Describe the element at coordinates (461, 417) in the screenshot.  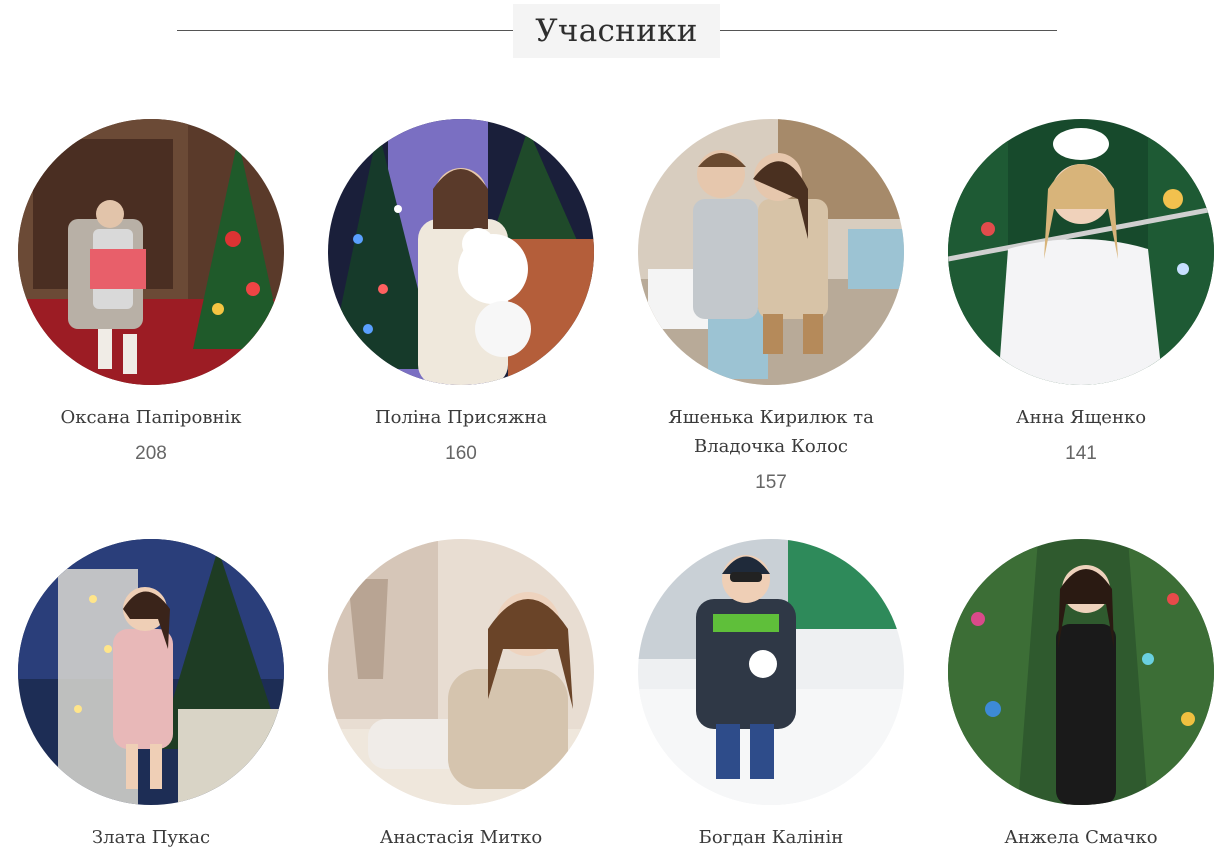
I see `participant-name: Поліна Присяжна` at that location.